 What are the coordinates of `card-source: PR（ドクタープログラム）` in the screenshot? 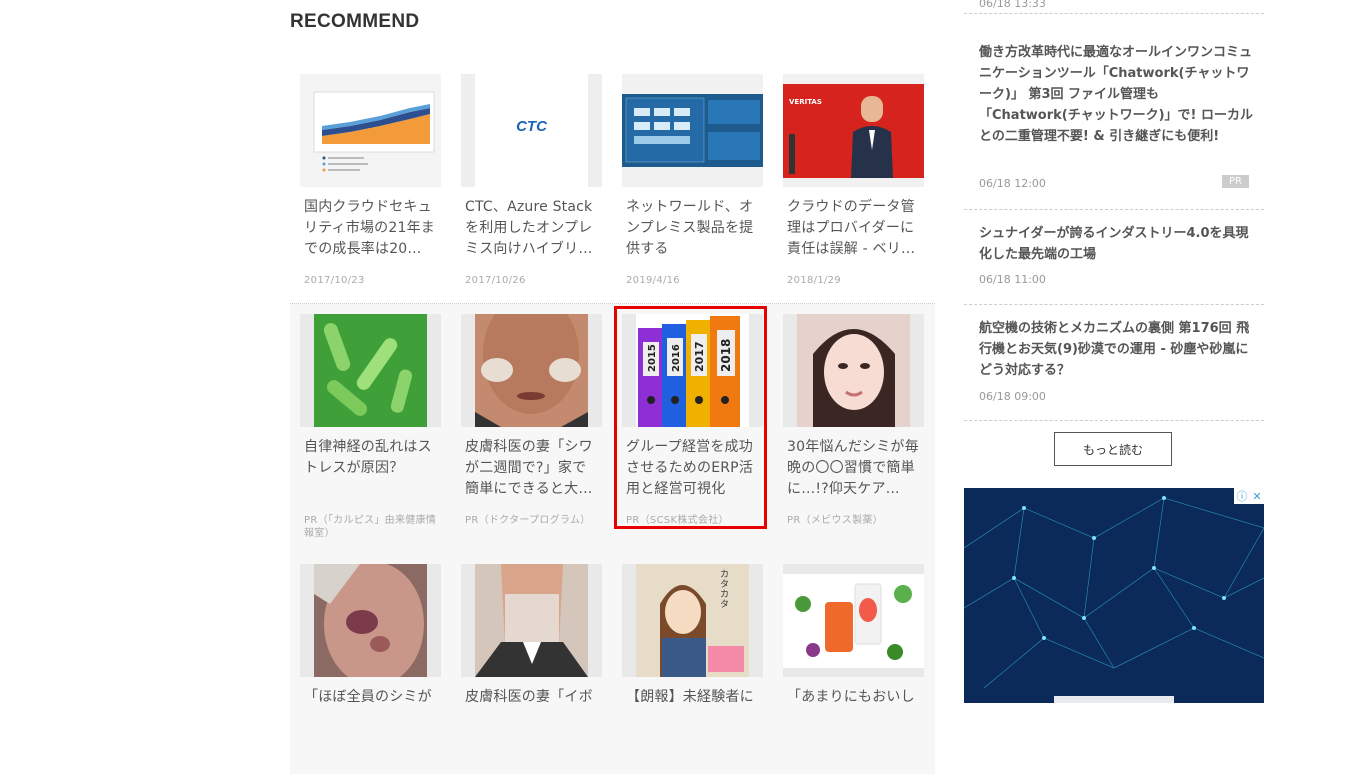 It's located at (528, 520).